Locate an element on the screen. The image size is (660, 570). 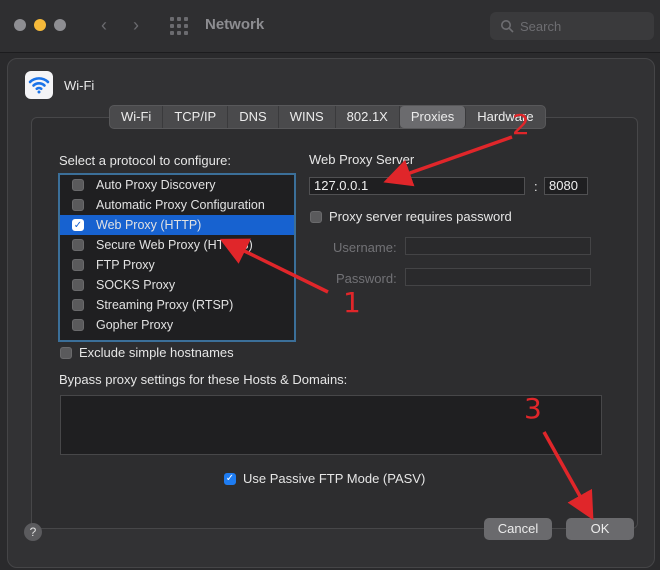
list-item: FTP Proxy is located at coordinates (177, 265).